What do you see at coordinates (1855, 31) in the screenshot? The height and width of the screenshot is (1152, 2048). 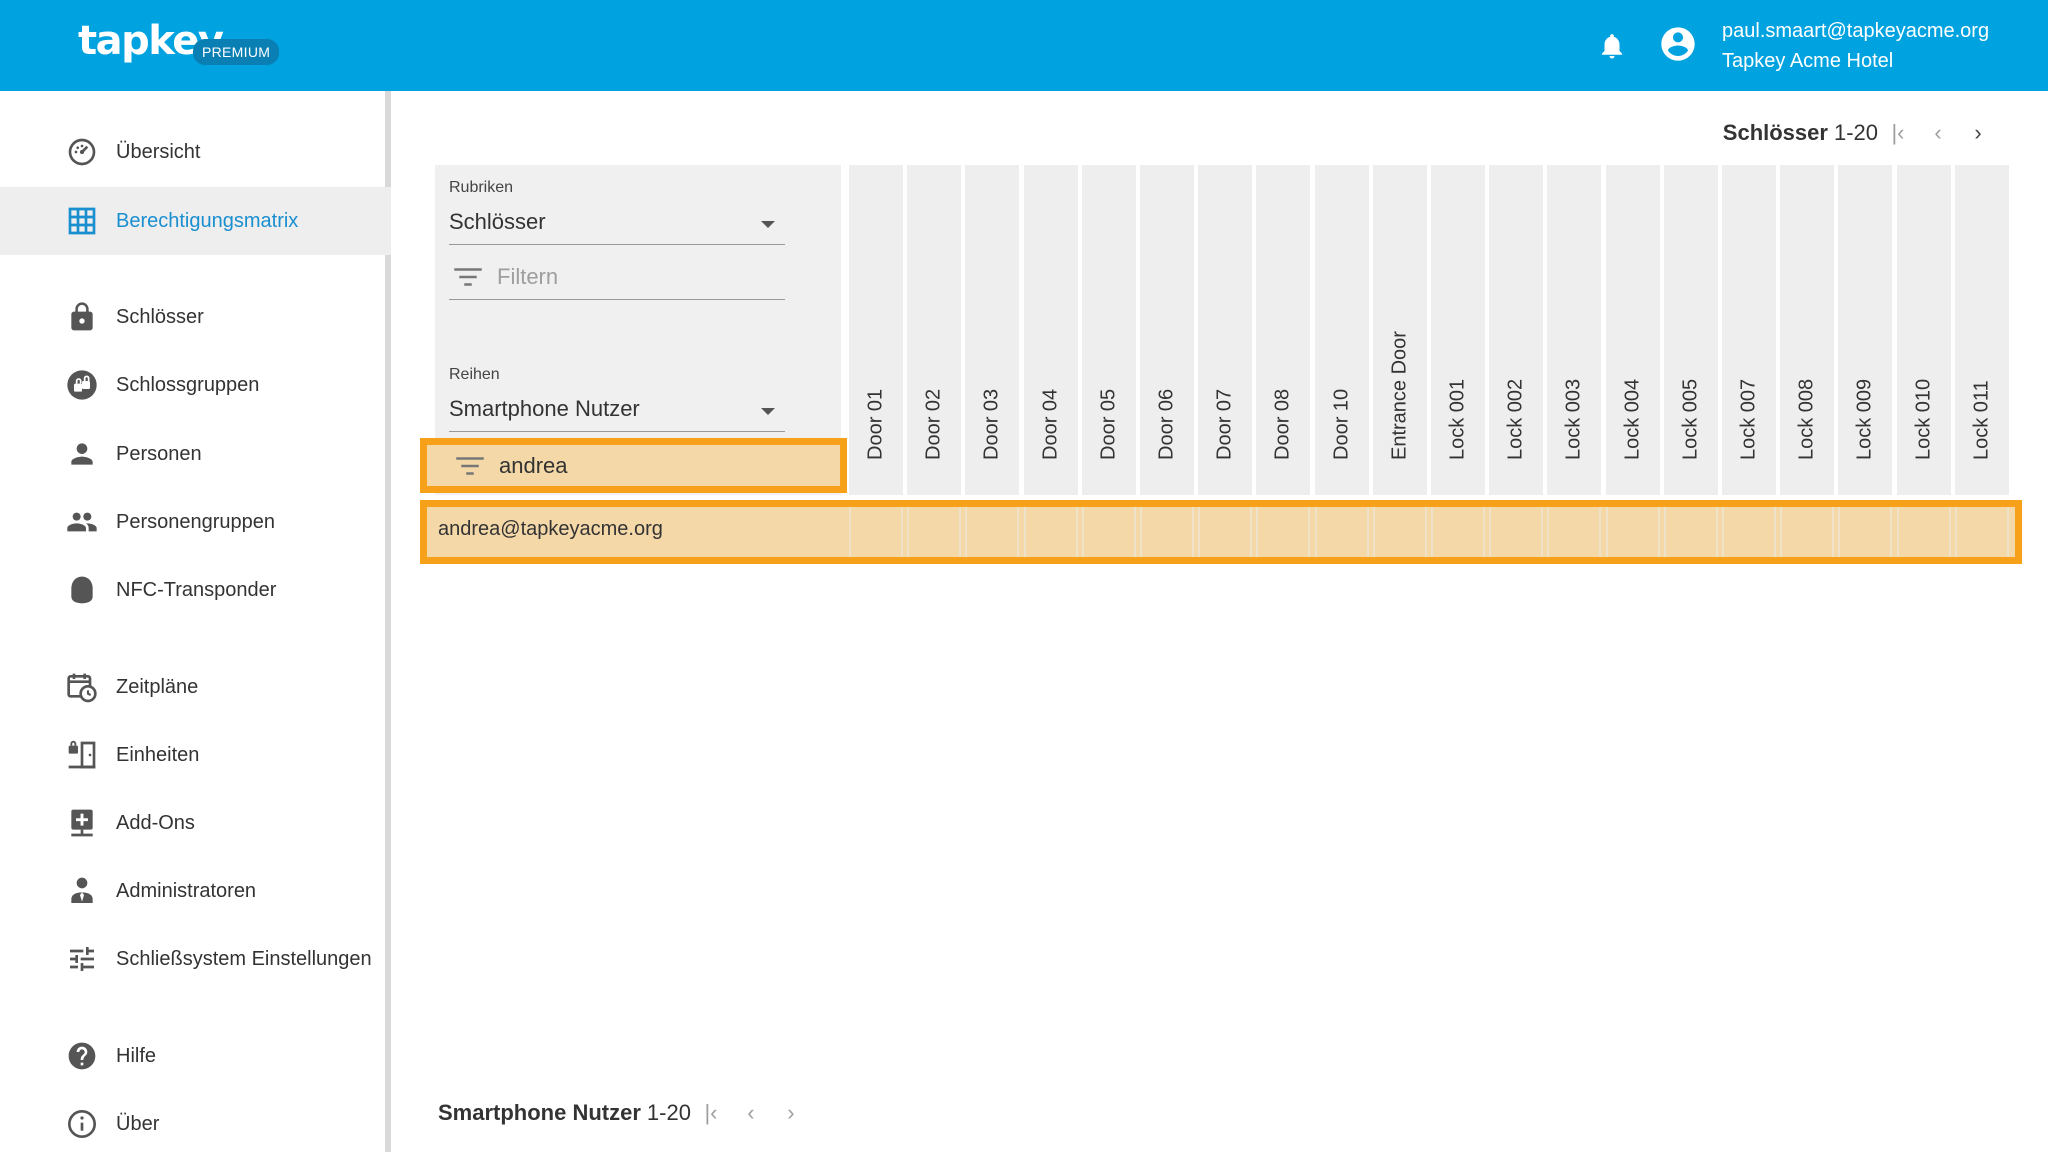 I see `user-email: paul.smaart@tapkeyacme.org` at bounding box center [1855, 31].